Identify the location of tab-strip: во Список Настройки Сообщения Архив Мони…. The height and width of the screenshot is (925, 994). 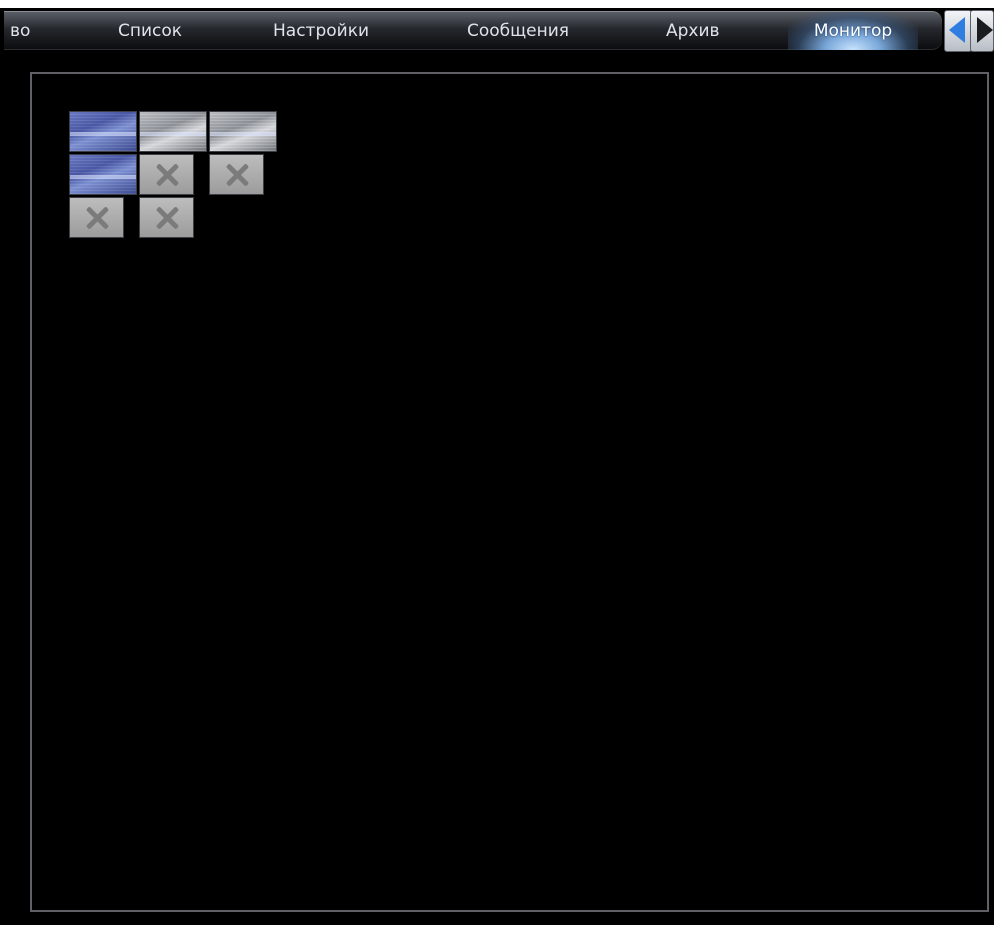
(473, 30).